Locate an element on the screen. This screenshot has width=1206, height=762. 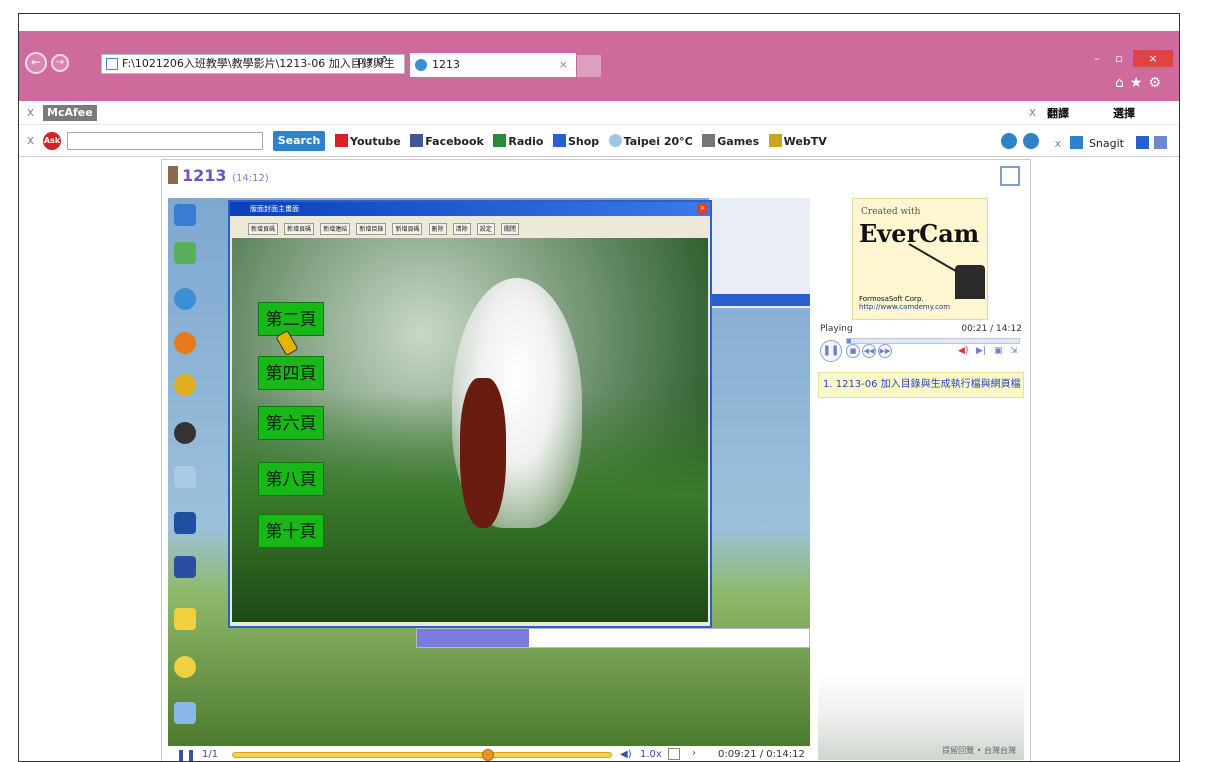
mcafee-button: McAfee is located at coordinates (70, 113).